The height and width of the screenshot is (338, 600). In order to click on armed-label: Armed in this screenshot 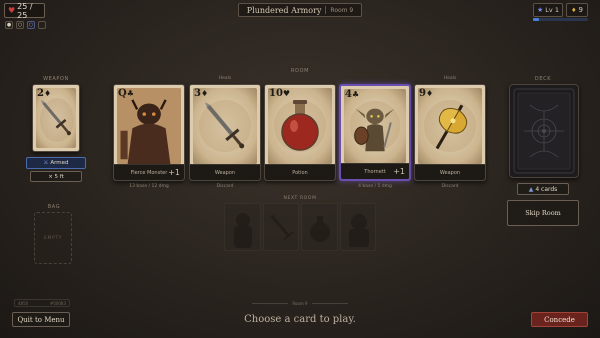, I will do `click(59, 163)`.